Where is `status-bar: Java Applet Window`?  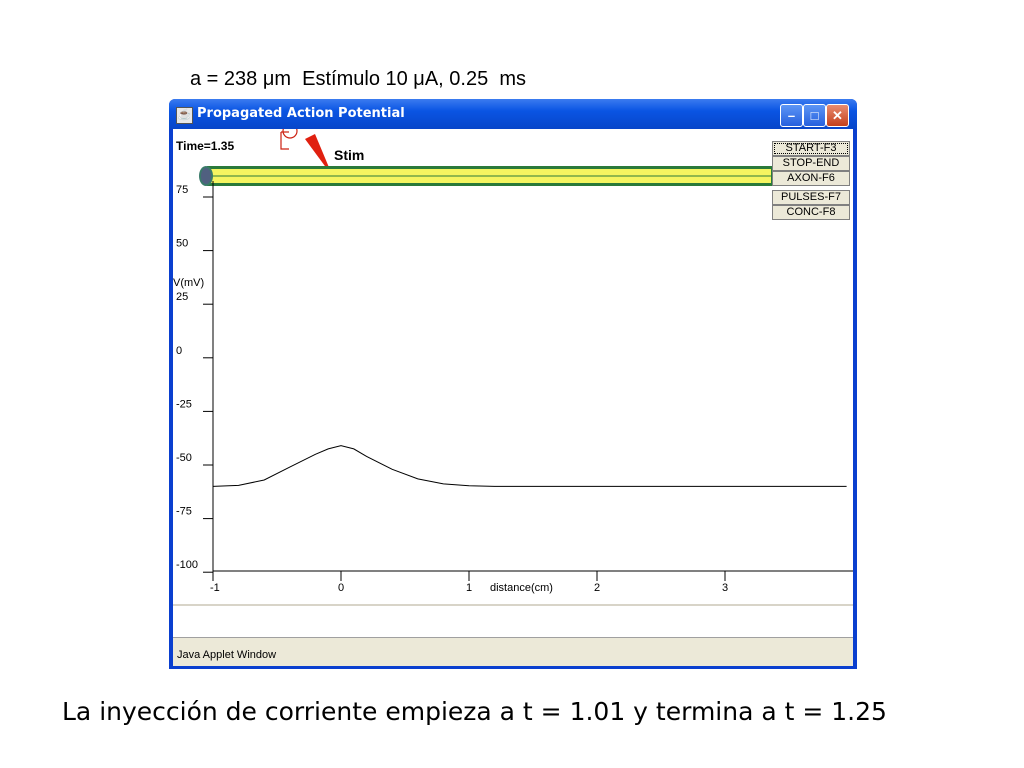
status-bar: Java Applet Window is located at coordinates (513, 651).